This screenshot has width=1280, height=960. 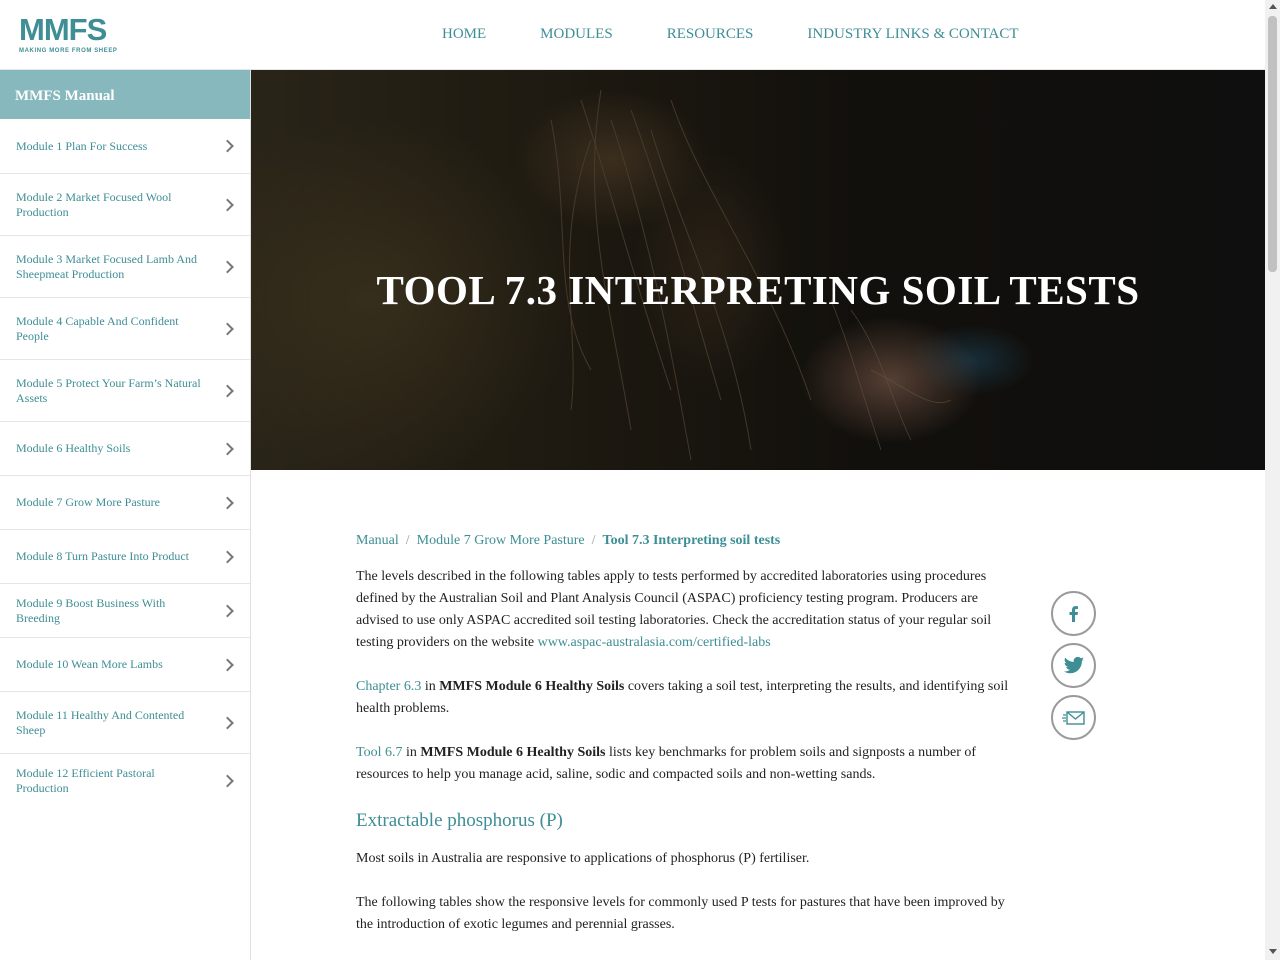 I want to click on sidebar-item-module-2: Module 2 Market Focused Wool Production, so click(x=125, y=205).